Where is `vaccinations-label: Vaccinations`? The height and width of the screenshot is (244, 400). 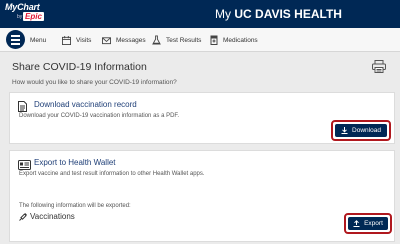 vaccinations-label: Vaccinations is located at coordinates (52, 216).